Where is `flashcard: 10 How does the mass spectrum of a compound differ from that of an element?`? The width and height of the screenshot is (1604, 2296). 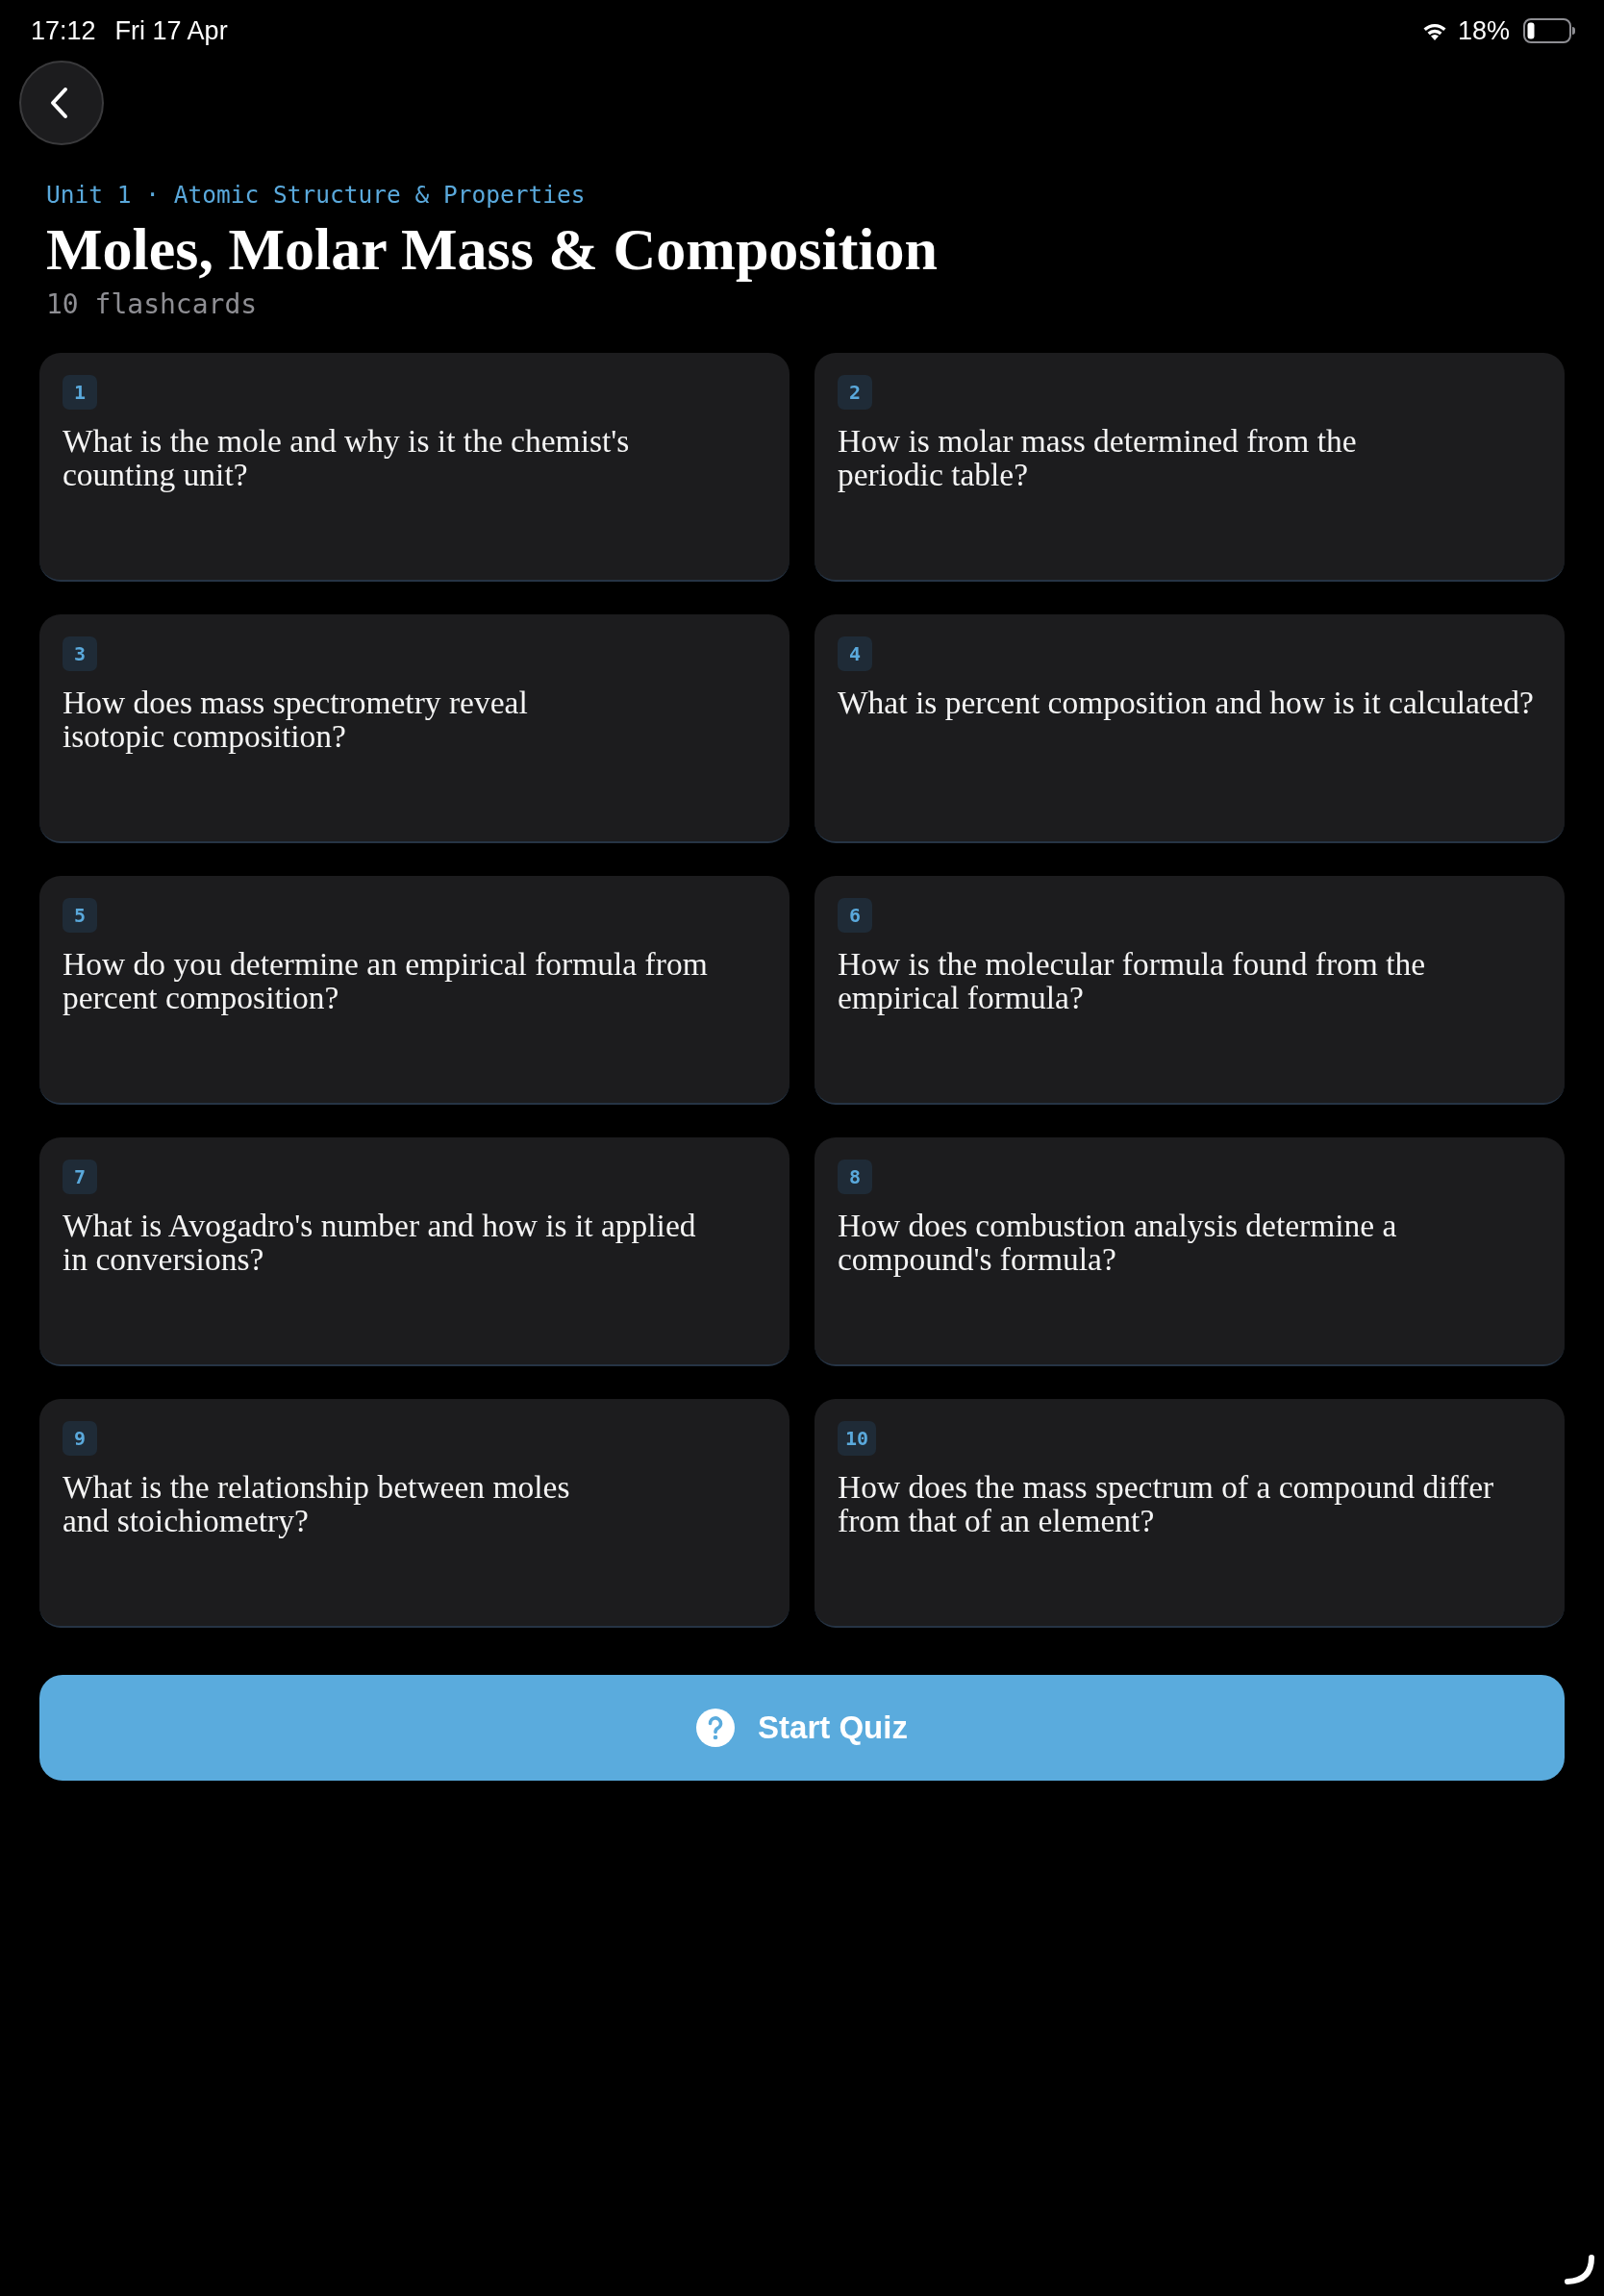
flashcard: 10 How does the mass spectrum of a compound differ from that of an element? is located at coordinates (1190, 1513).